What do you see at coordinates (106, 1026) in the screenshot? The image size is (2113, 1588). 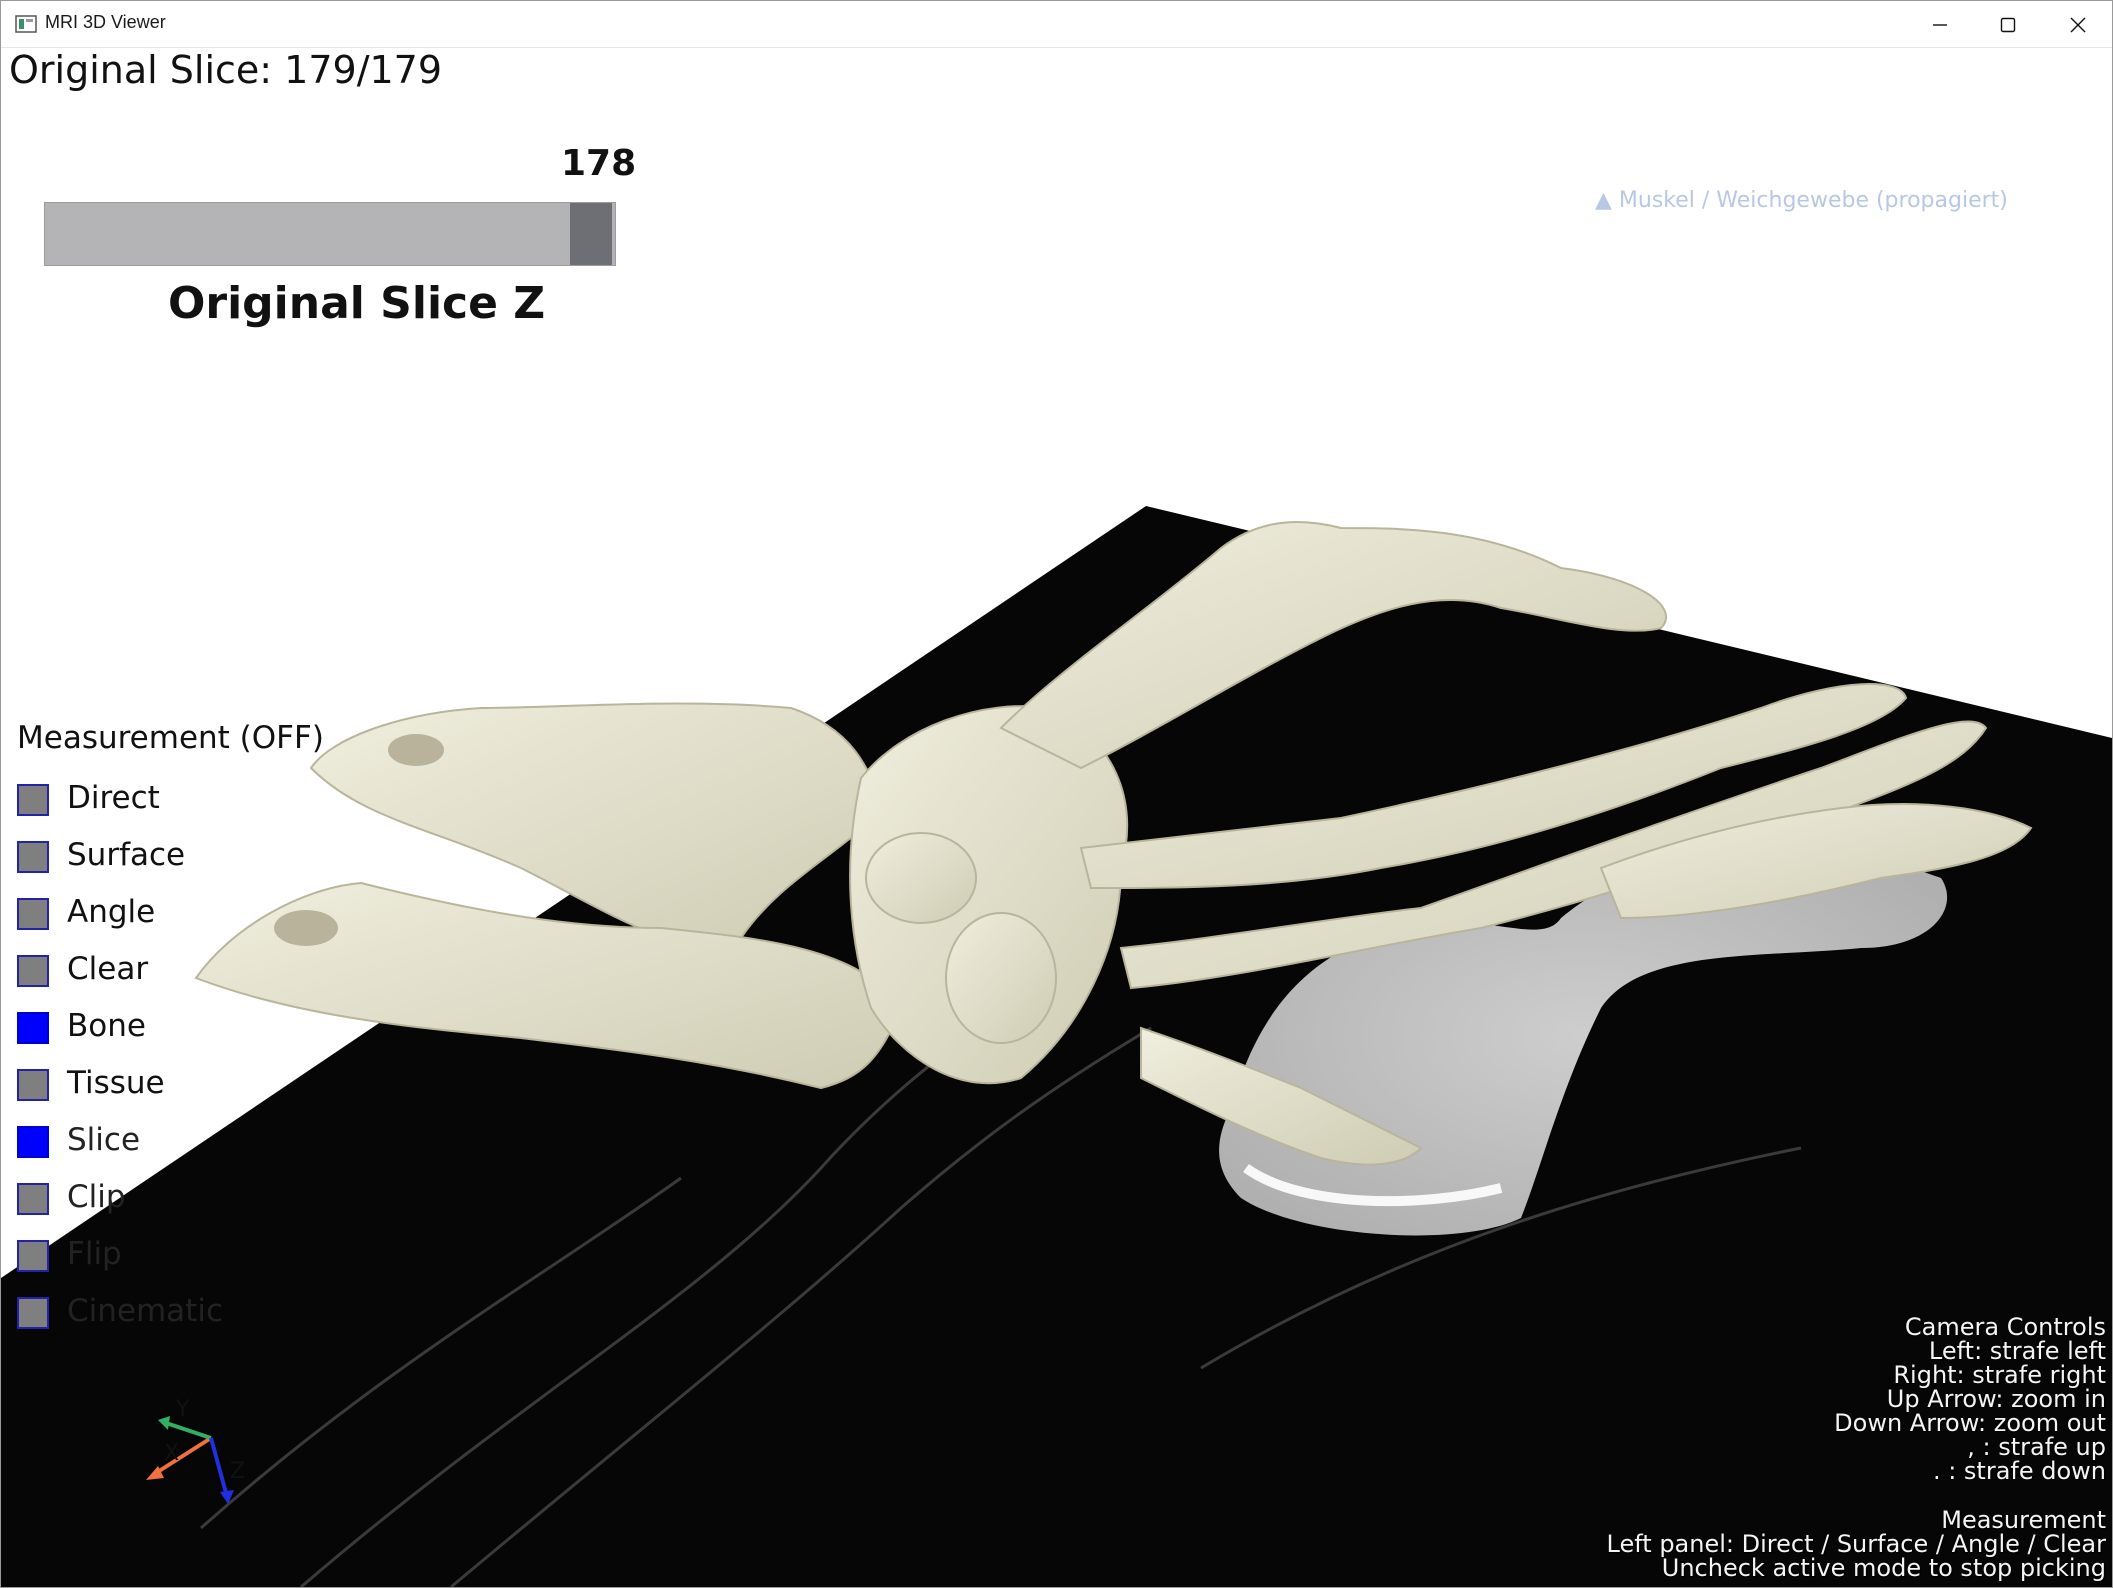 I see `checkbox-label: Bone` at bounding box center [106, 1026].